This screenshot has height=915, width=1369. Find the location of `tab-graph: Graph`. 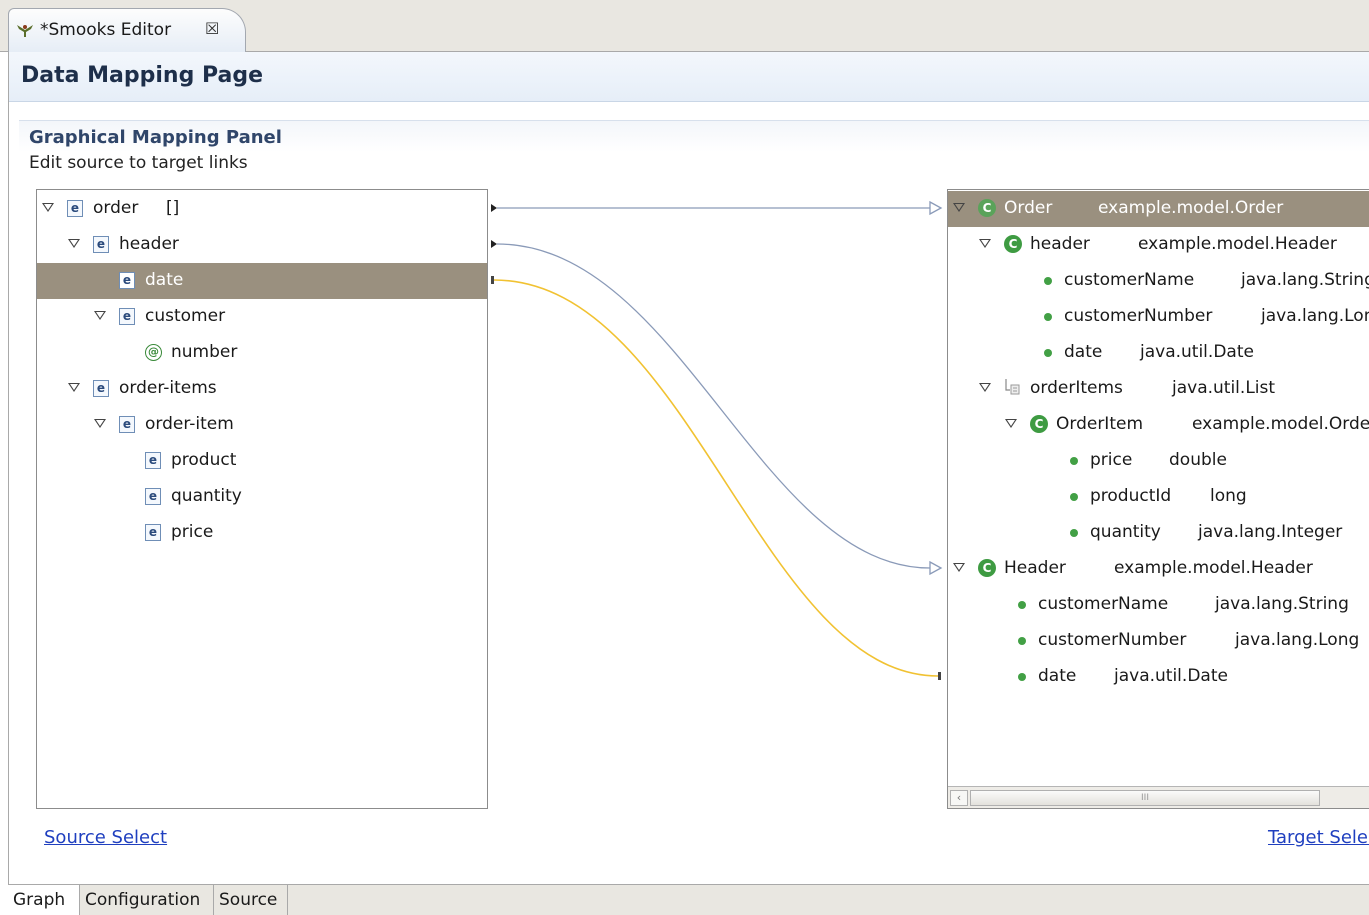

tab-graph: Graph is located at coordinates (44, 900).